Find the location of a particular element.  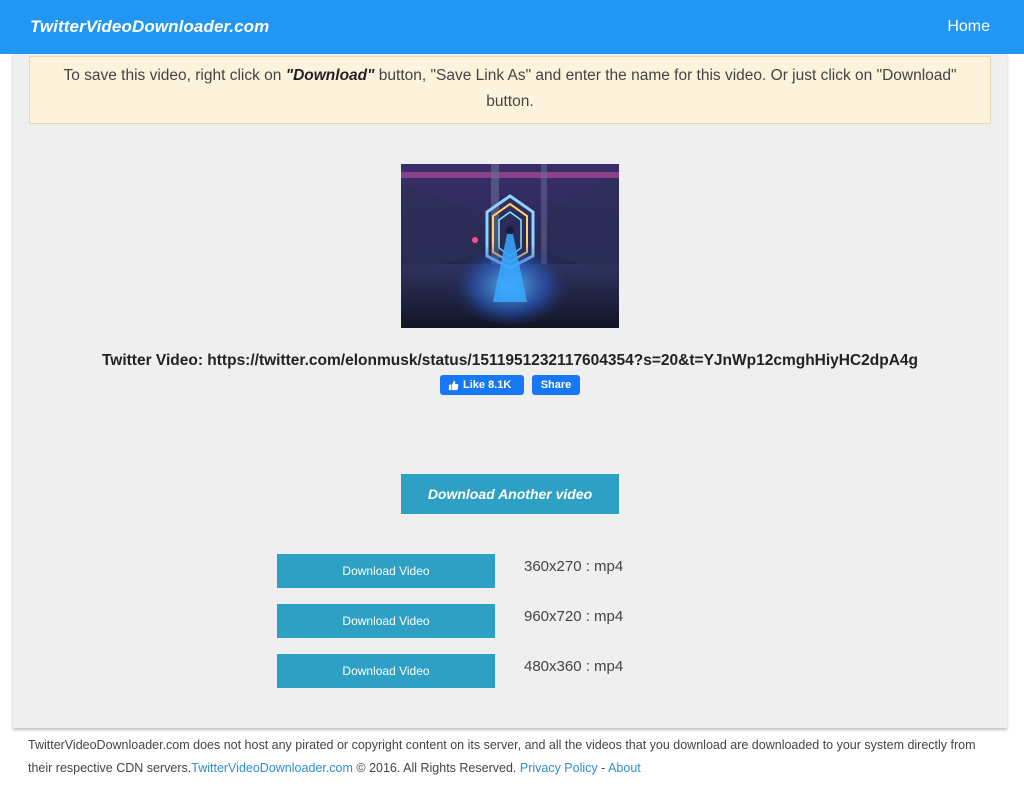

notice-text-before: To save this video, right click on is located at coordinates (174, 75).